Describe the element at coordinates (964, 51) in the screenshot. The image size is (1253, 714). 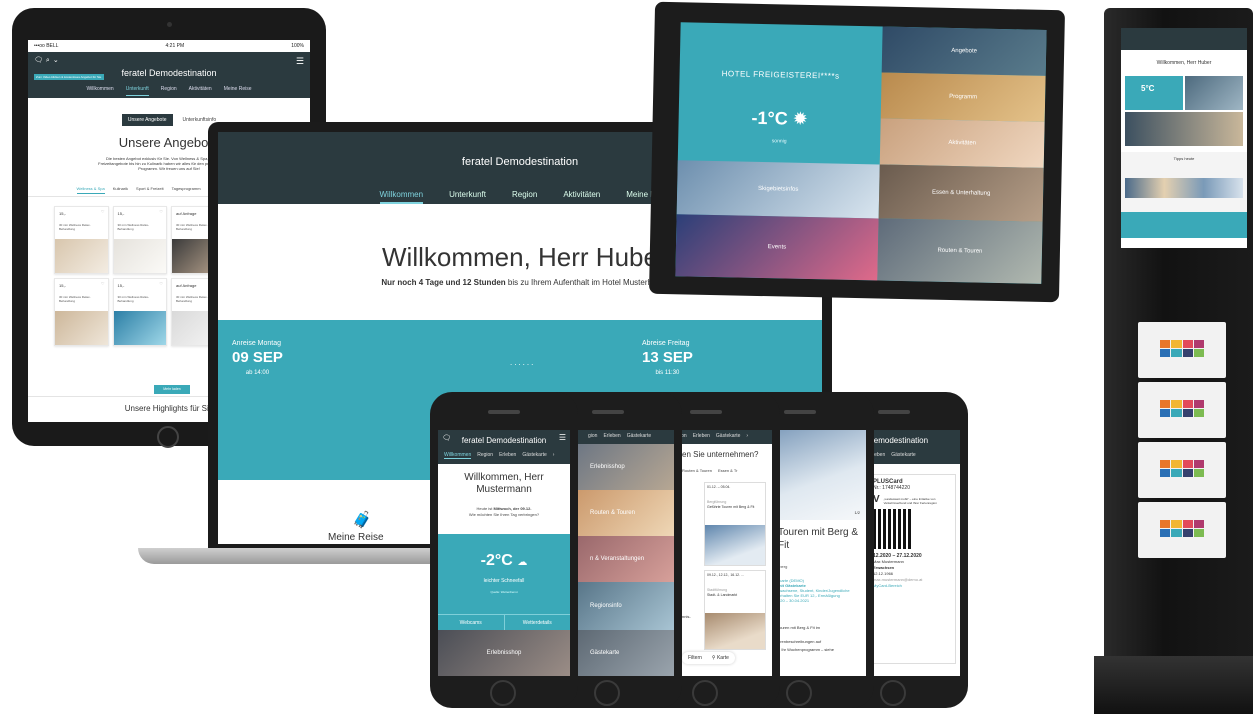
I see `tile-angebote: Angebote` at that location.